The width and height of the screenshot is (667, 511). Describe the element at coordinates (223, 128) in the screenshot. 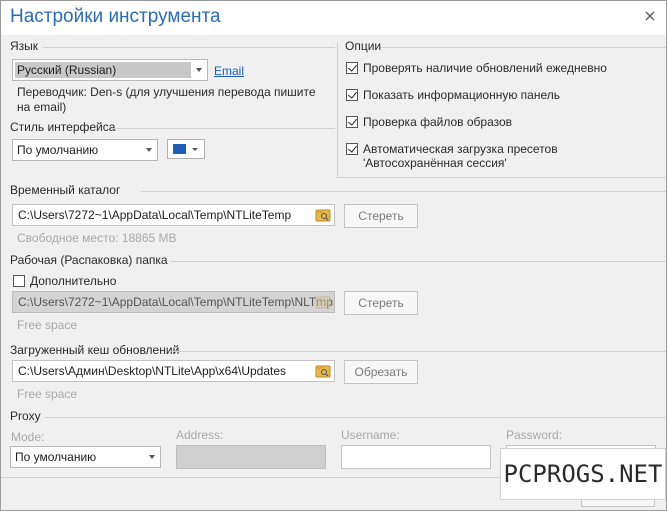

I see `style-divider` at that location.